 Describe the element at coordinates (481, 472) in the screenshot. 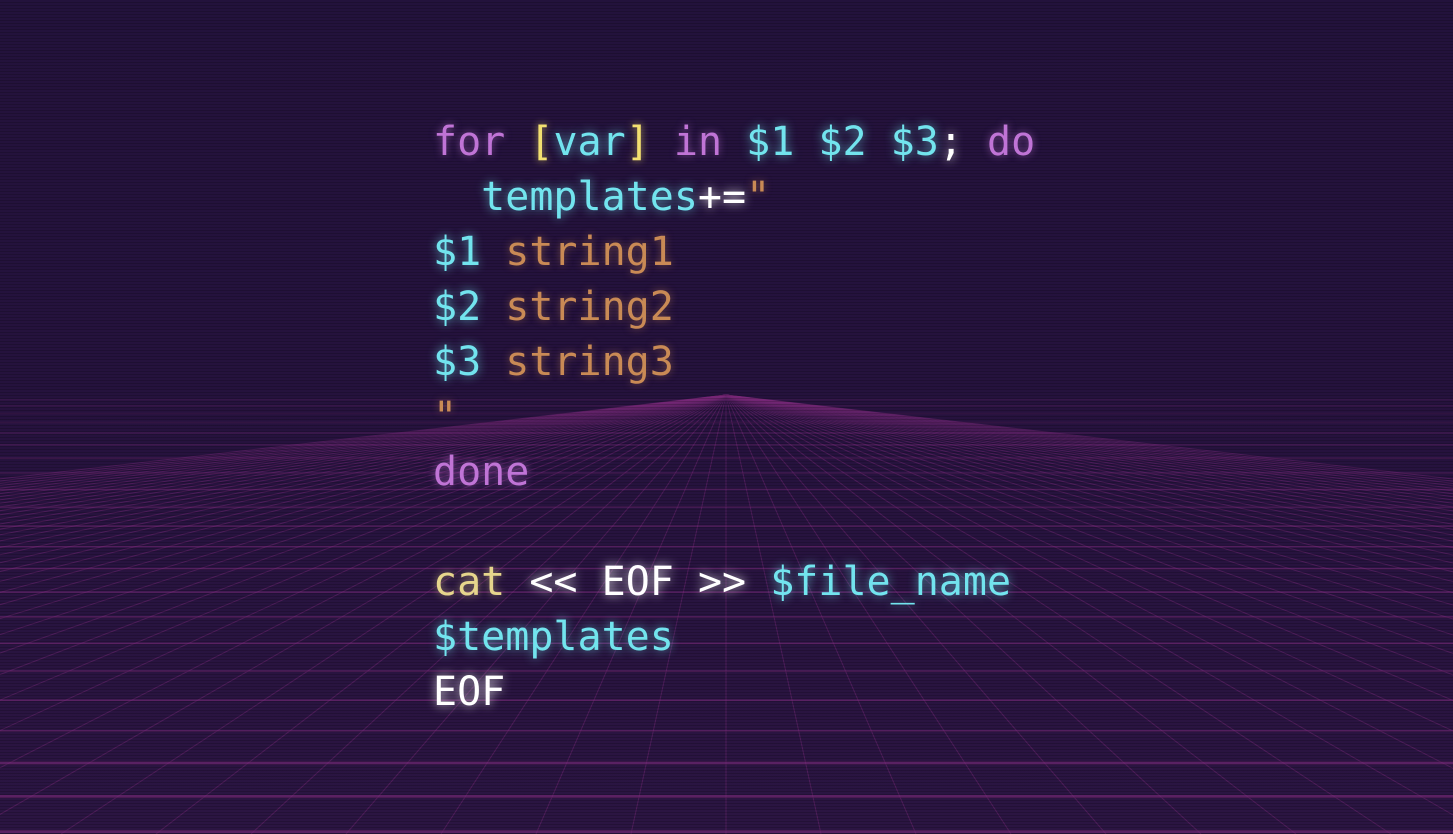

I see `code-token: done` at that location.